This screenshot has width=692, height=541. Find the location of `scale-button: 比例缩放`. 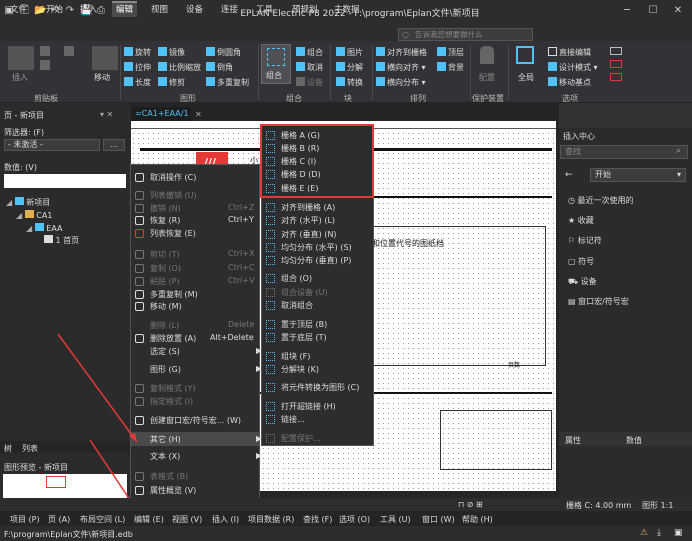

scale-button: 比例缩放 is located at coordinates (179, 67).